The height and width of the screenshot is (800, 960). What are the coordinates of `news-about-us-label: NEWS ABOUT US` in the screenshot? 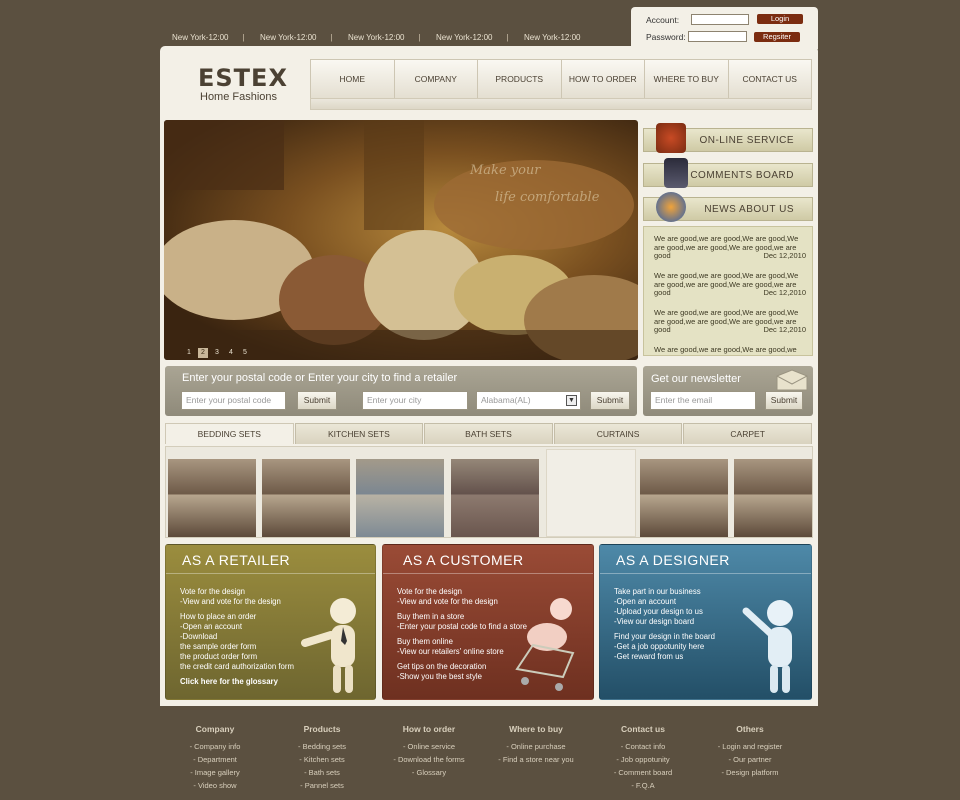 It's located at (749, 209).